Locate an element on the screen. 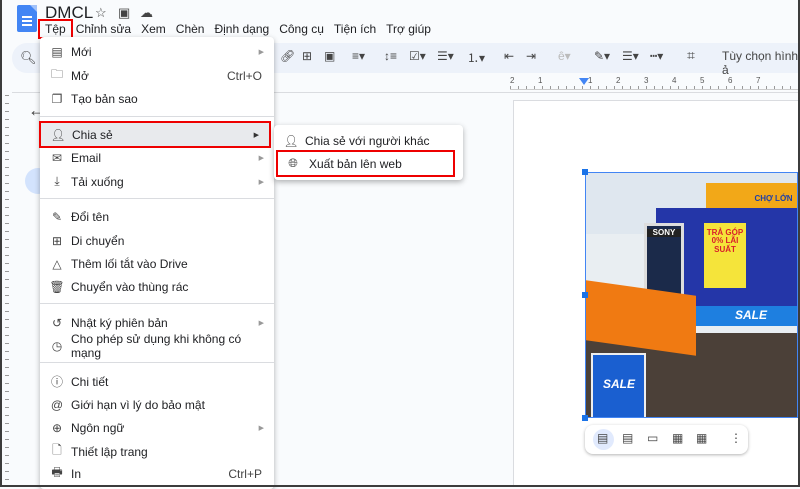 This screenshot has width=800, height=489. checklist-icon: ☑▾ is located at coordinates (417, 56).